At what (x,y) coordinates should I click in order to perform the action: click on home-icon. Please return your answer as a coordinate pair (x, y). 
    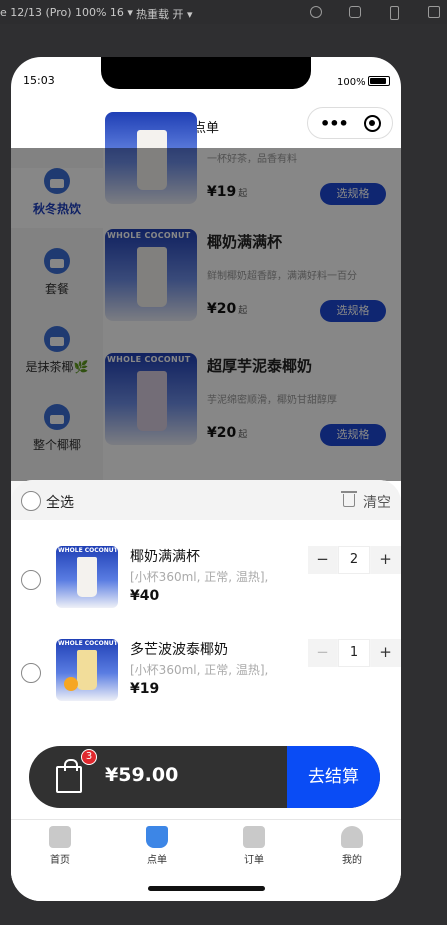
    Looking at the image, I should click on (60, 837).